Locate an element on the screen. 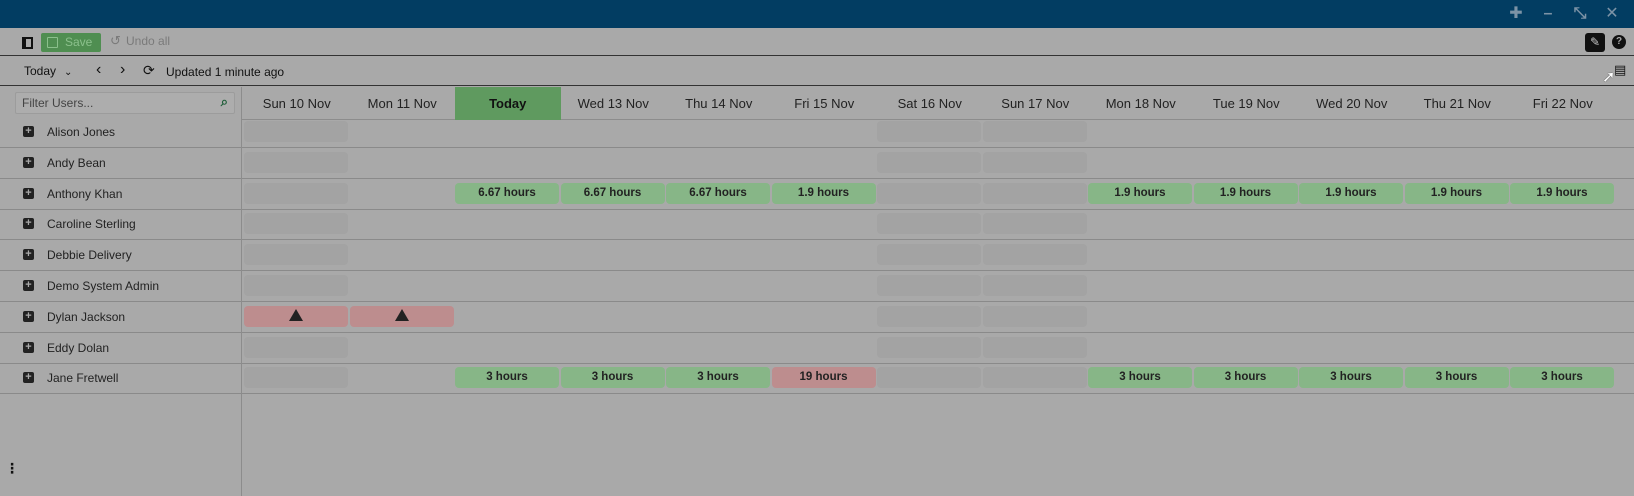  panel-toggle-icon is located at coordinates (27, 43).